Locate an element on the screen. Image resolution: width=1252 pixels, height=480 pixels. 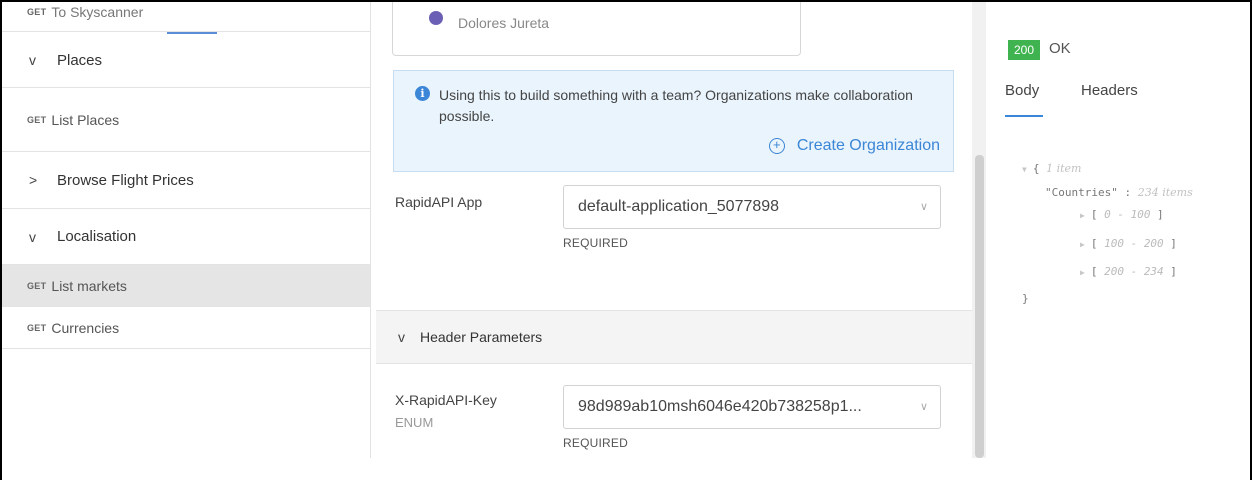
json-range: 100 - 200 is located at coordinates (1134, 243).